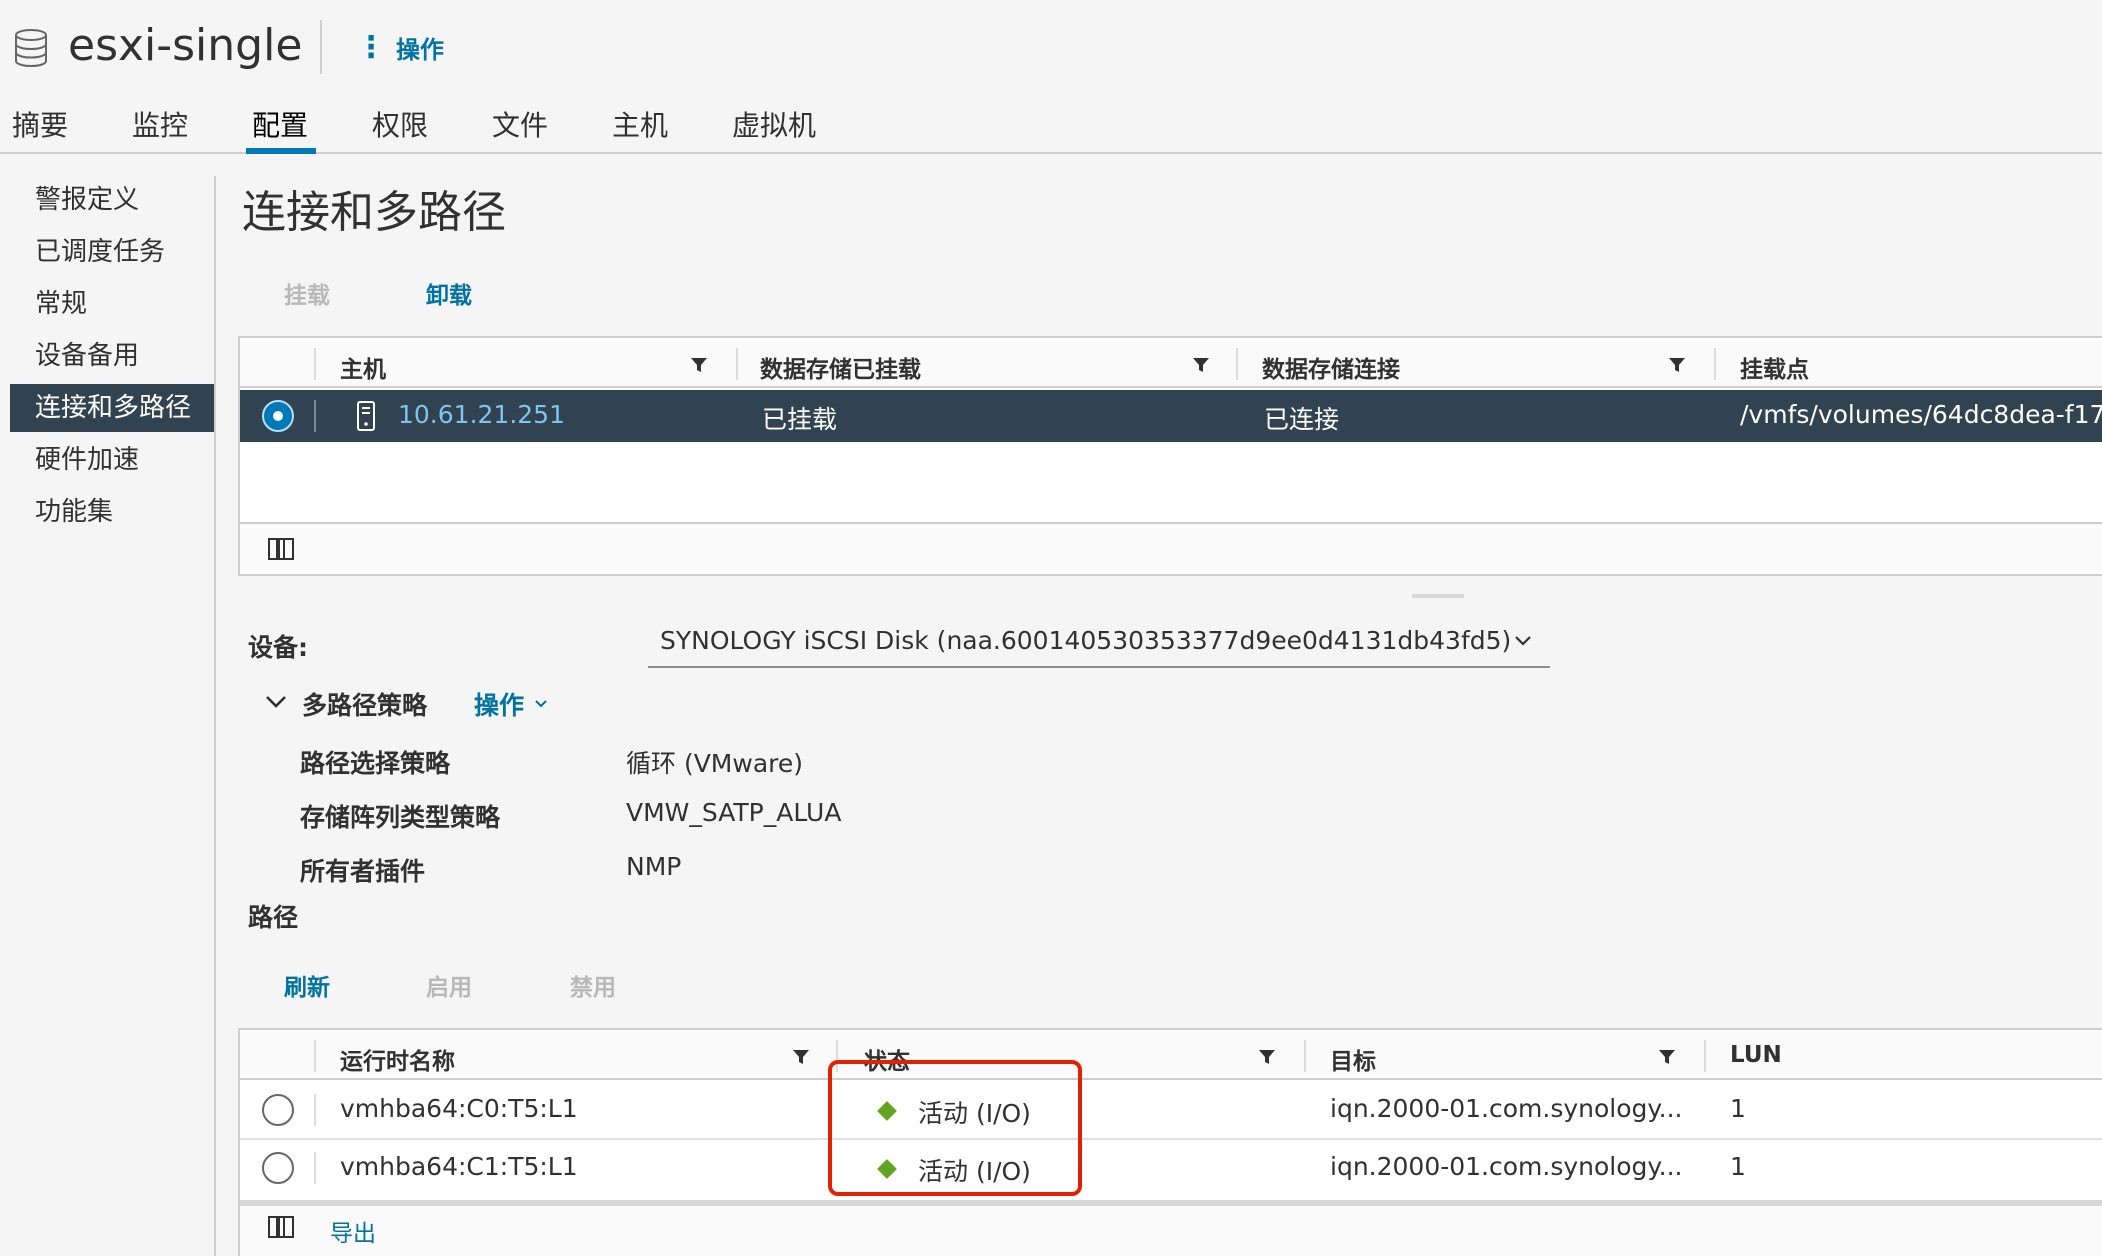  What do you see at coordinates (374, 212) in the screenshot?
I see `page-title: 连接和多路径` at bounding box center [374, 212].